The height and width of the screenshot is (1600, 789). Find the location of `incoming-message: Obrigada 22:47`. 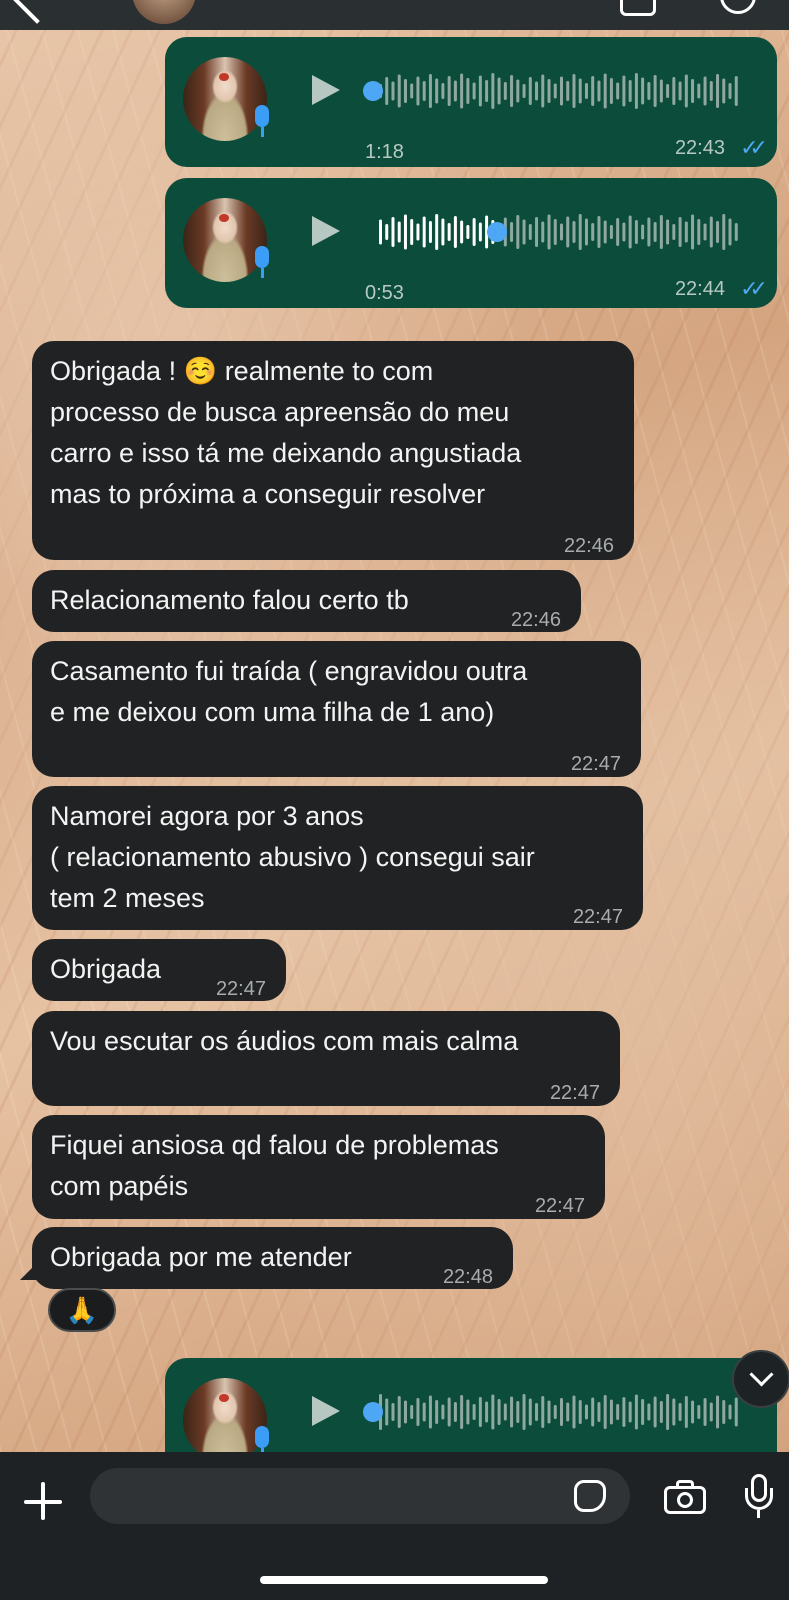

incoming-message: Obrigada 22:47 is located at coordinates (159, 970).